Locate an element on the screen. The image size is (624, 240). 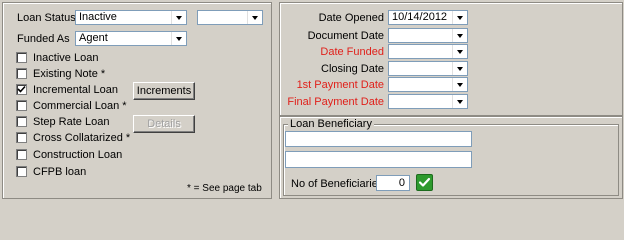
details-button: Details is located at coordinates (164, 124).